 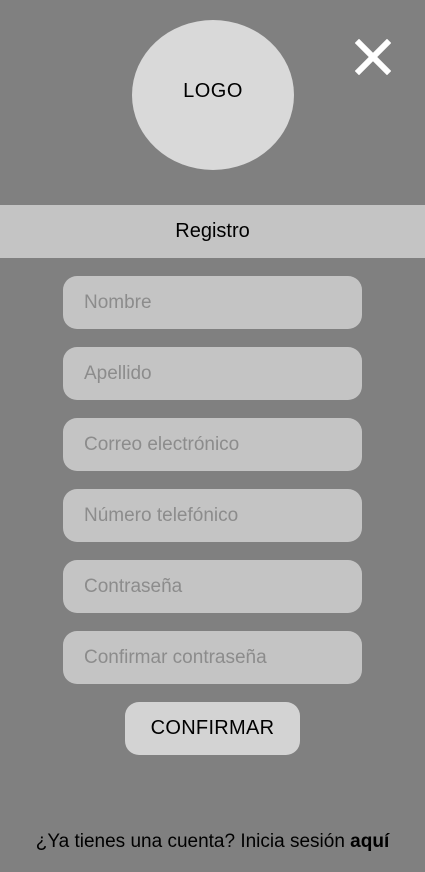 I want to click on confirm-password-input, so click(x=212, y=657).